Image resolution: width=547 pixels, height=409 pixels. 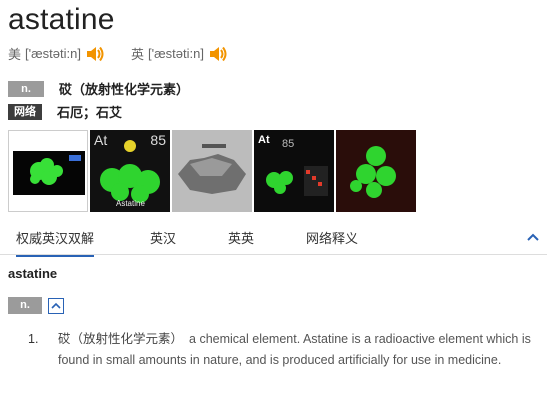 What do you see at coordinates (332, 237) in the screenshot?
I see `tab-web-definitions: 网络释义` at bounding box center [332, 237].